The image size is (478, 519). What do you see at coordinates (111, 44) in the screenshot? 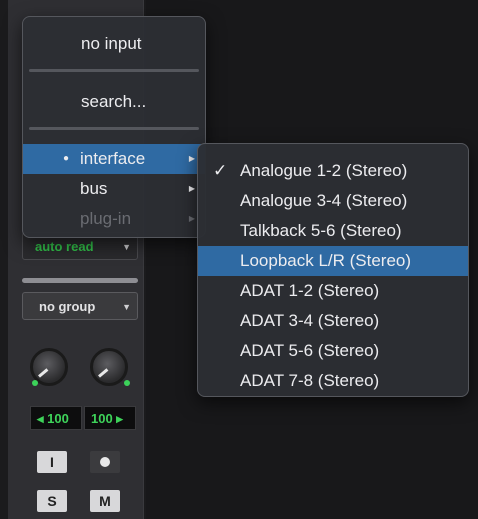
I see `menu-item-no-input: no input` at bounding box center [111, 44].